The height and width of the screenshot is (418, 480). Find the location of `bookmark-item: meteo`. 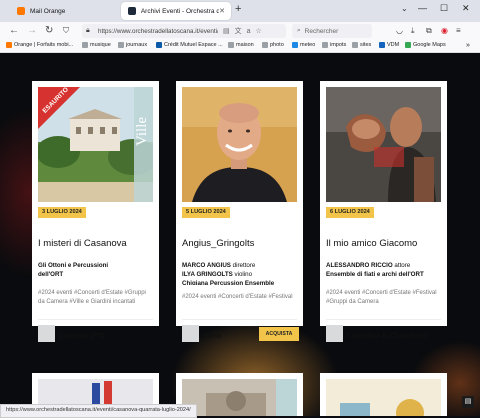

bookmark-item: meteo is located at coordinates (303, 45).